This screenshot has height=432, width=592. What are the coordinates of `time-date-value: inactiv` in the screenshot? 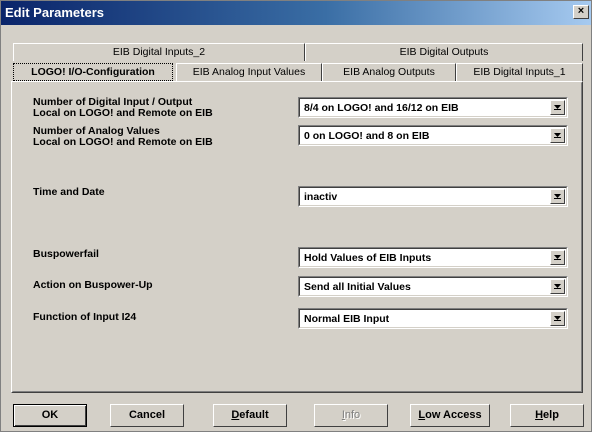 It's located at (321, 197).